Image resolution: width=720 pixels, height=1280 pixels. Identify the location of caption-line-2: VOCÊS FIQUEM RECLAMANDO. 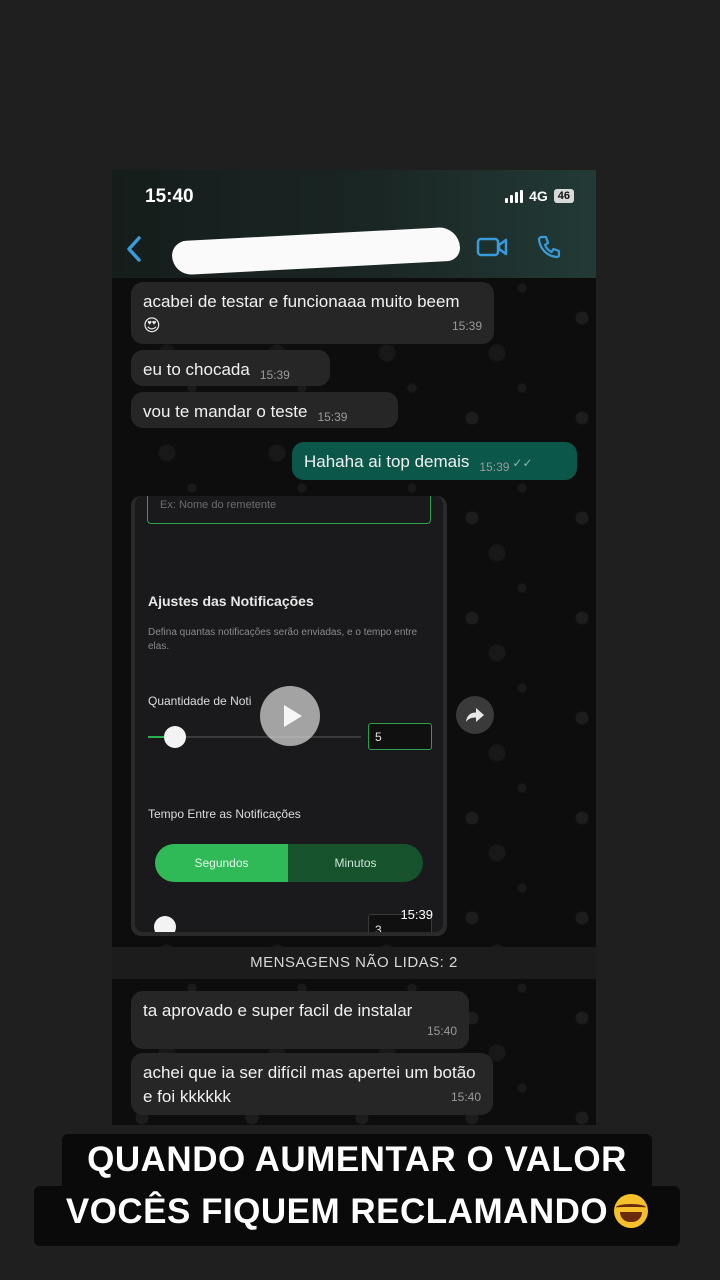
(337, 1211).